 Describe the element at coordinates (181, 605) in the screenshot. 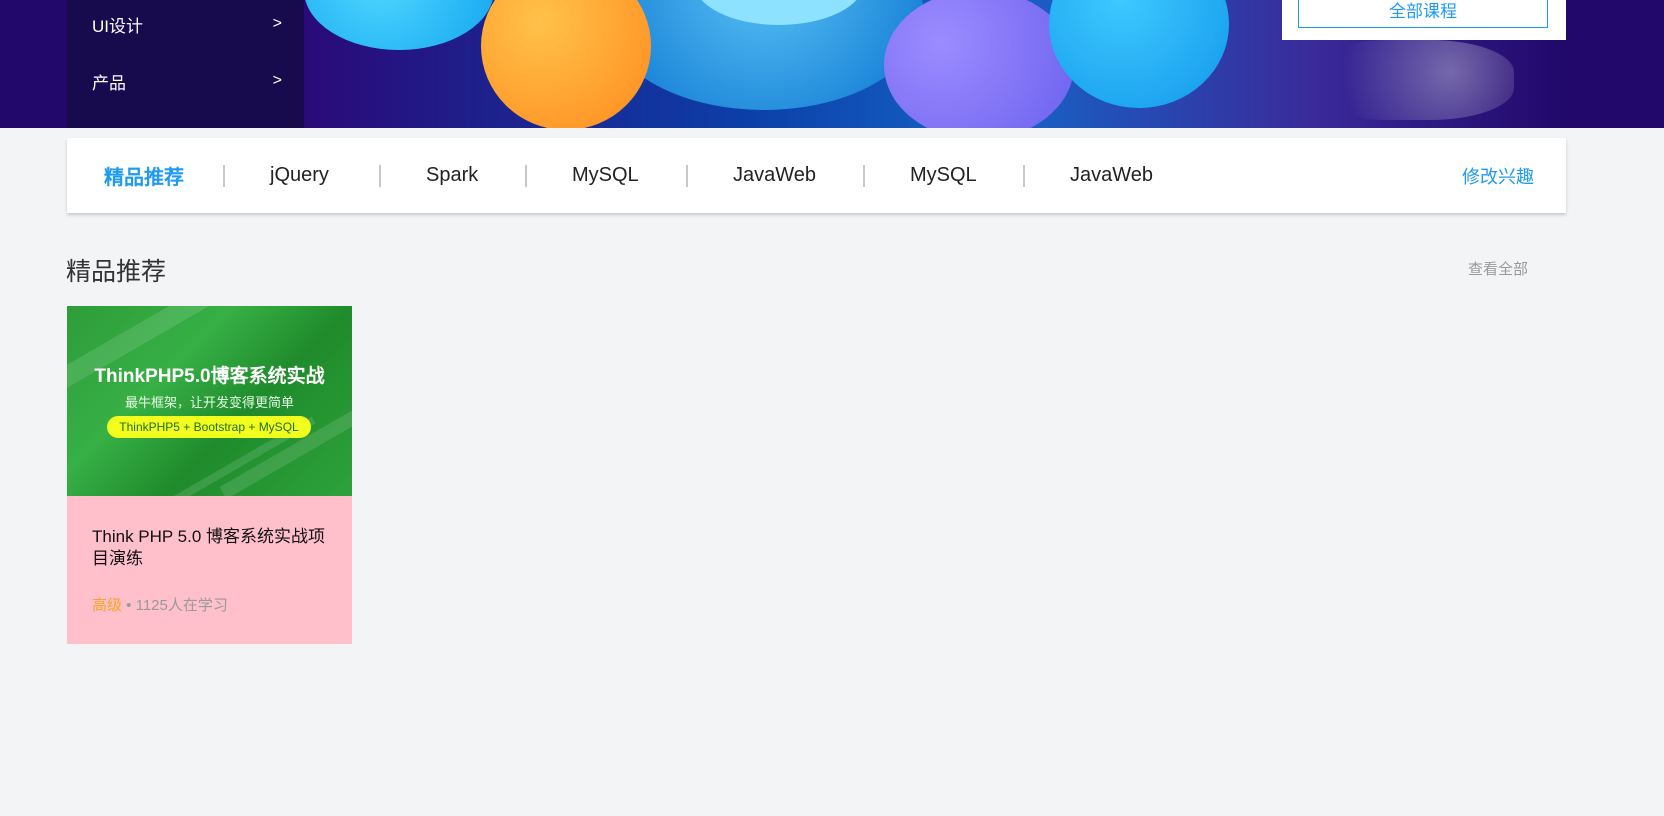

I see `course-learners: 1125人在学习` at that location.